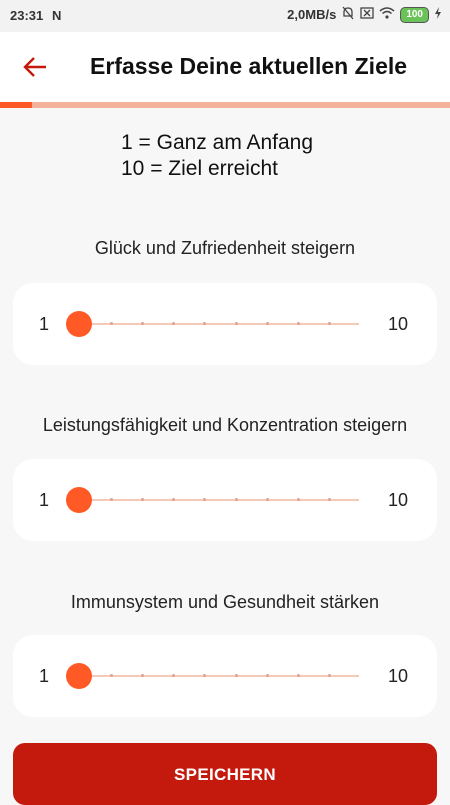 Image resolution: width=450 pixels, height=805 pixels. Describe the element at coordinates (387, 14) in the screenshot. I see `wifi-icon` at that location.